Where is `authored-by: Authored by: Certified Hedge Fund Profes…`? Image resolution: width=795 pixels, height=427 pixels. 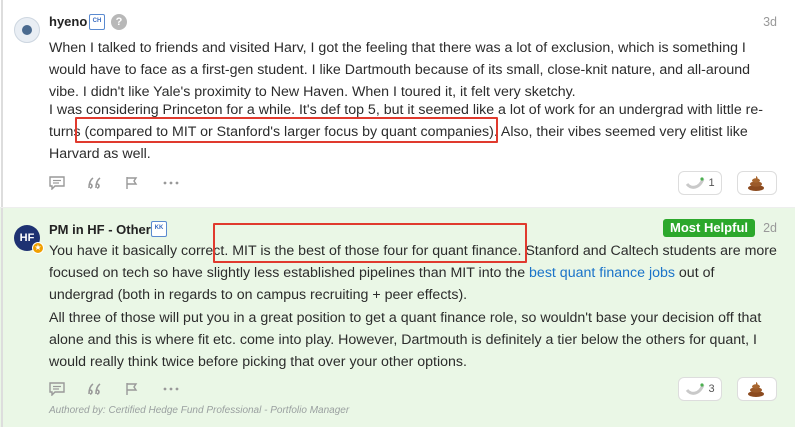
authored-by: Authored by: Certified Hedge Fund Profes… is located at coordinates (199, 410).